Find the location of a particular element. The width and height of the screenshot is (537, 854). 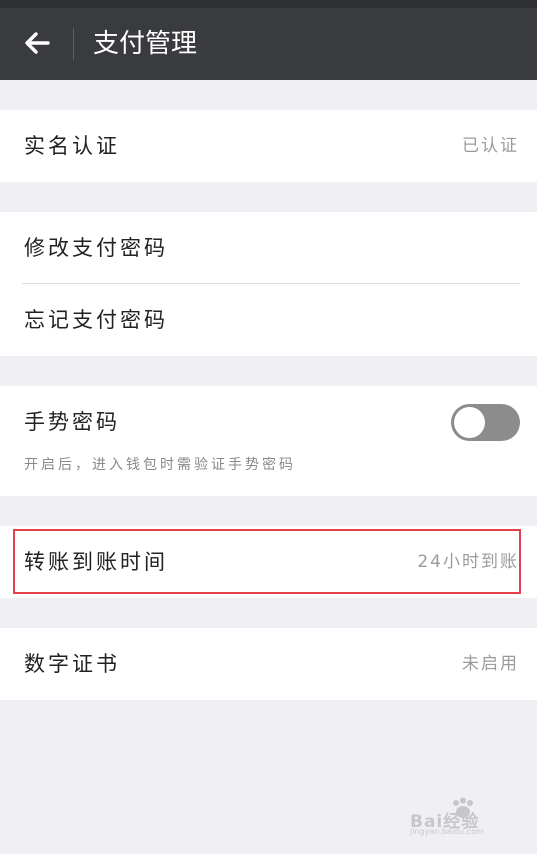

gesture-label: 手势密码 is located at coordinates (72, 422).